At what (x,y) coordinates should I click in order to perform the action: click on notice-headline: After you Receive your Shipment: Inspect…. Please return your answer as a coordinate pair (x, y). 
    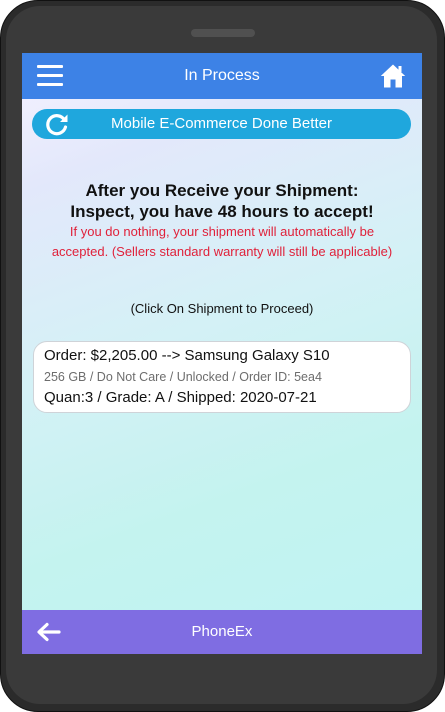
    Looking at the image, I should click on (222, 201).